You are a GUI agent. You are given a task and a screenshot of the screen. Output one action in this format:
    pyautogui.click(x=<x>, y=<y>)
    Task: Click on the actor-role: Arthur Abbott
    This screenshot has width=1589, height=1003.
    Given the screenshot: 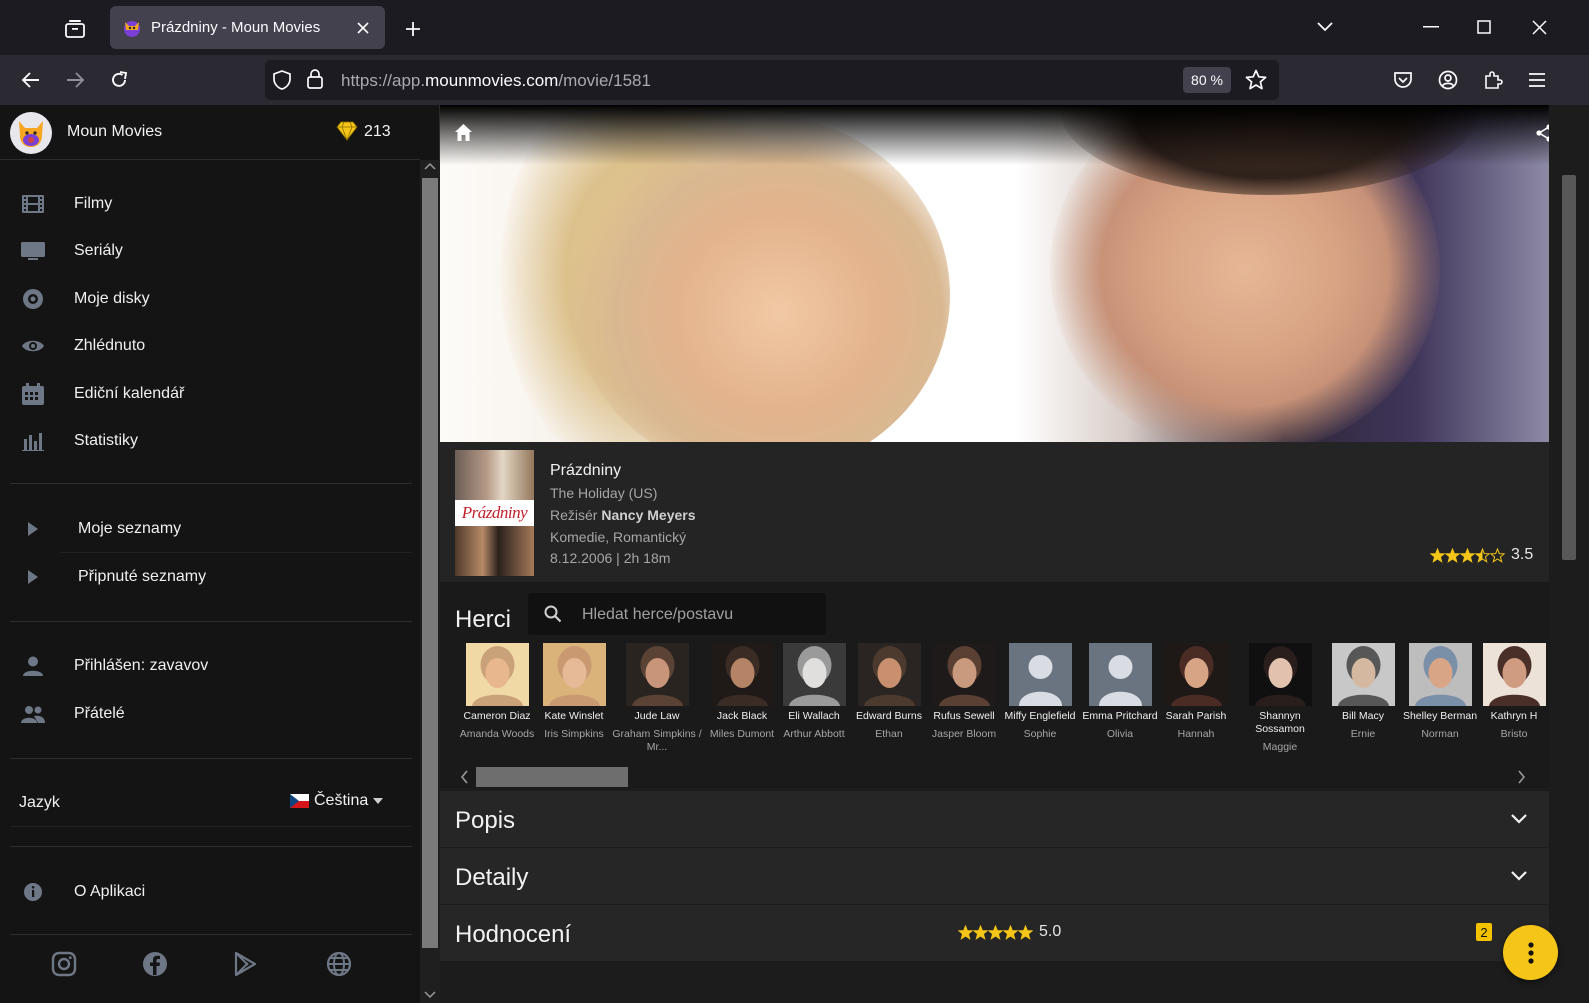 What is the action you would take?
    pyautogui.click(x=814, y=734)
    